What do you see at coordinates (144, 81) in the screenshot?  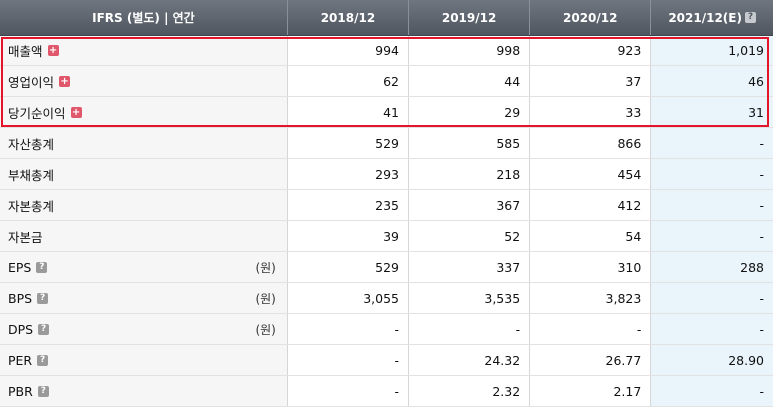 I see `row-label-cell: 영업이익 +` at bounding box center [144, 81].